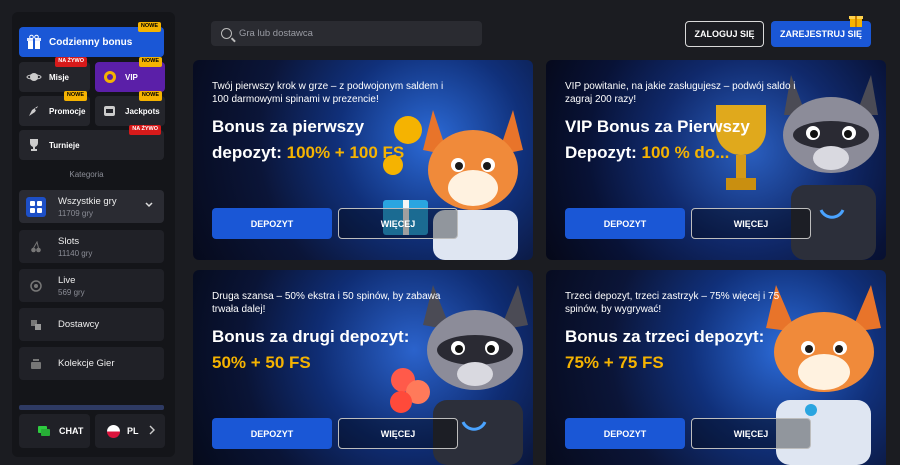 The height and width of the screenshot is (465, 900). What do you see at coordinates (71, 292) in the screenshot?
I see `category-count: 569 gry` at bounding box center [71, 292].